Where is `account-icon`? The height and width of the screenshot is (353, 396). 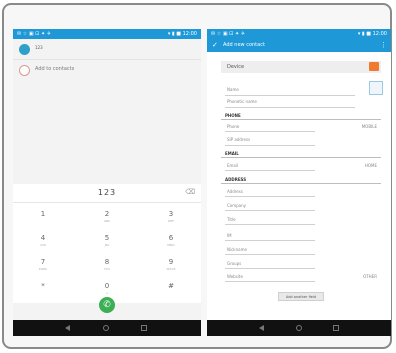
account-icon is located at coordinates (374, 66).